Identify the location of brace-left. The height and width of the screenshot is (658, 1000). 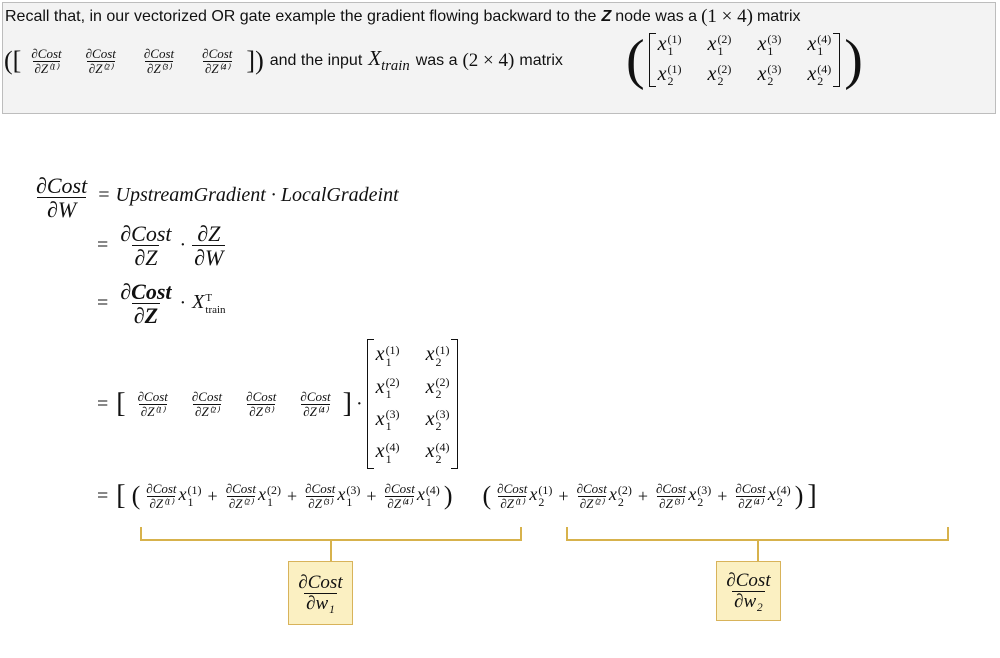
(331, 534).